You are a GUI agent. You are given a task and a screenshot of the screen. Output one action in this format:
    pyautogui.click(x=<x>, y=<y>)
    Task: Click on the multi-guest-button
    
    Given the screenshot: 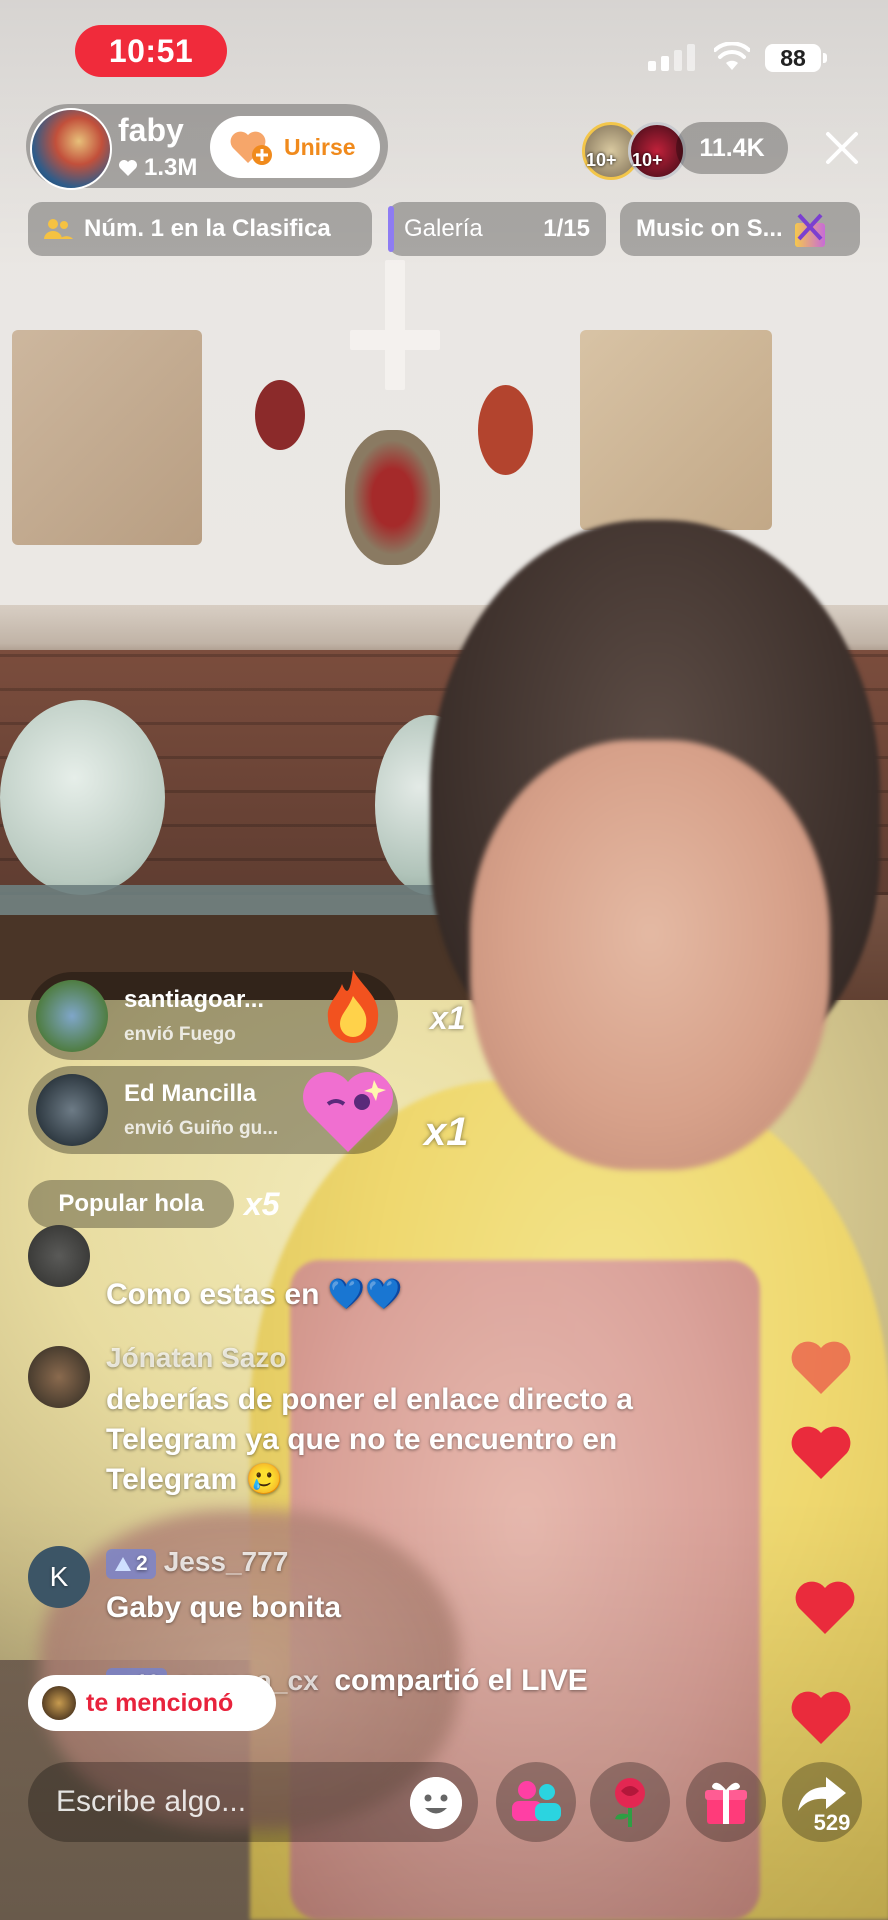 What is the action you would take?
    pyautogui.click(x=536, y=1802)
    